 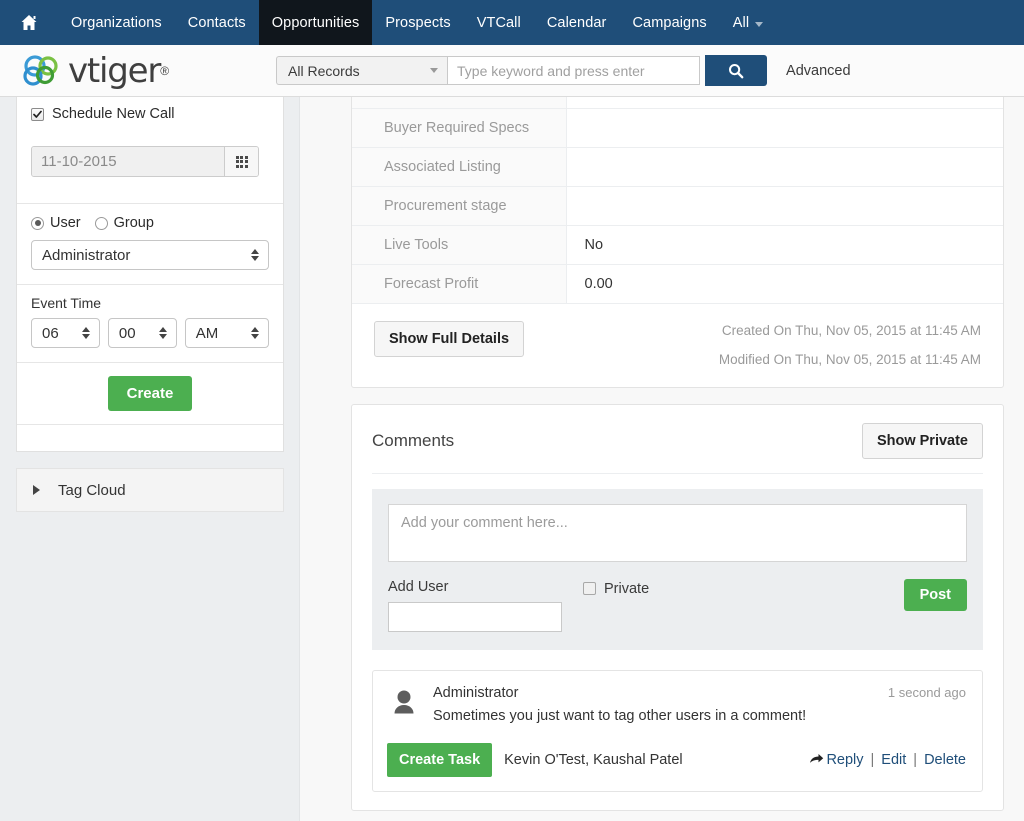 What do you see at coordinates (893, 760) in the screenshot?
I see `edit-link: Edit` at bounding box center [893, 760].